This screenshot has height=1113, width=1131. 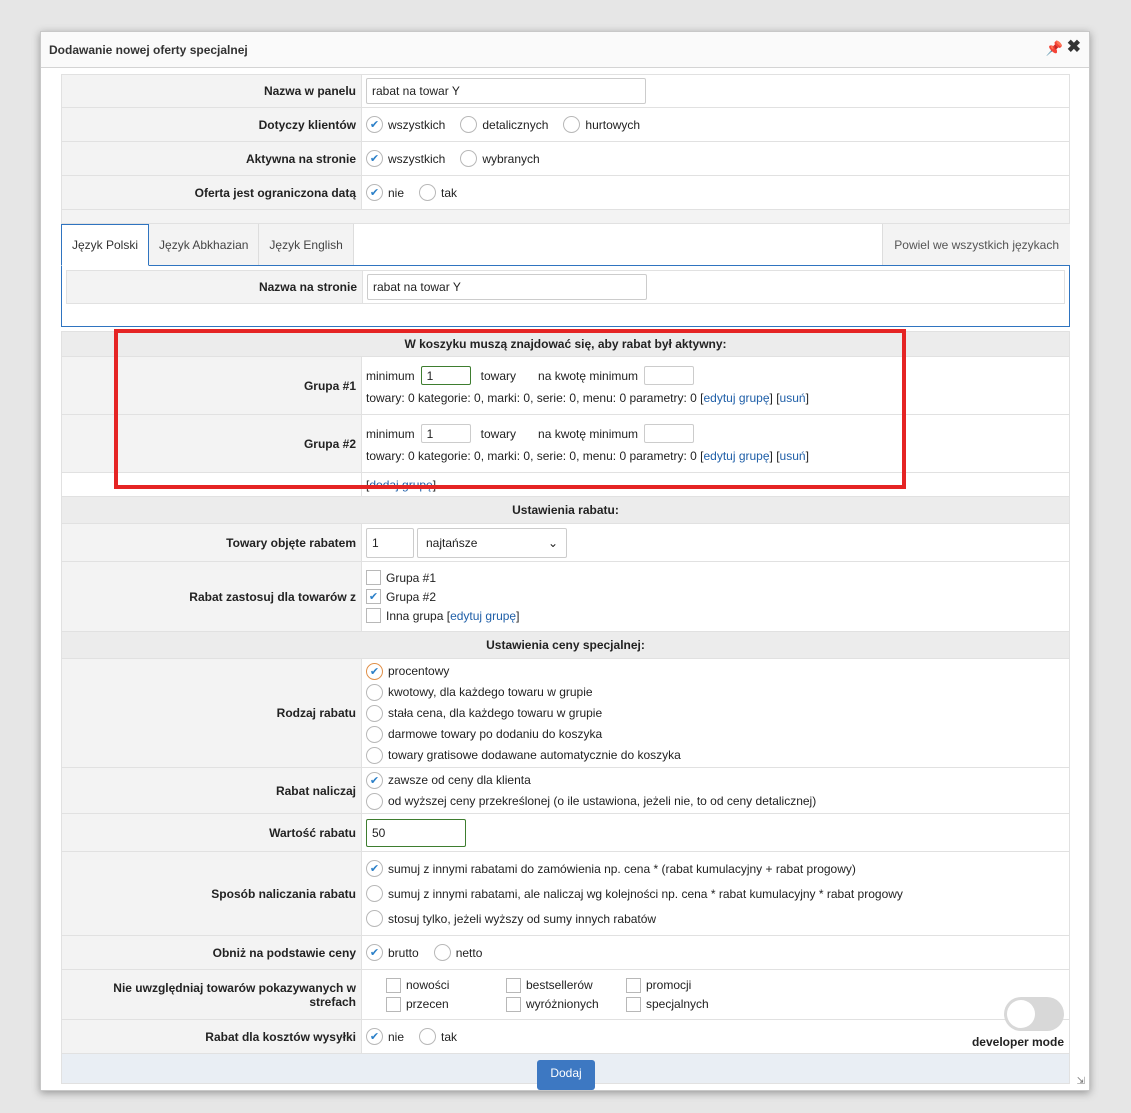 What do you see at coordinates (401, 596) in the screenshot?
I see `apply-group-2-checkbox: ✔ Grupa #2` at bounding box center [401, 596].